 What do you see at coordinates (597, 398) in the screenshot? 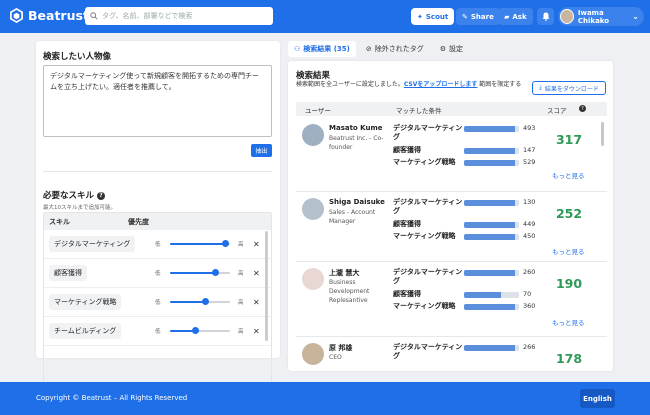
I see `language-button: English` at bounding box center [597, 398].